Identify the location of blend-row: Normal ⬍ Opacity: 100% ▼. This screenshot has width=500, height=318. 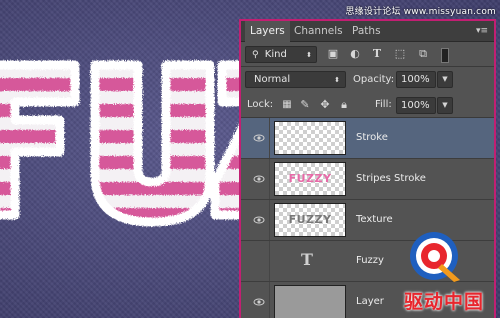
(367, 80).